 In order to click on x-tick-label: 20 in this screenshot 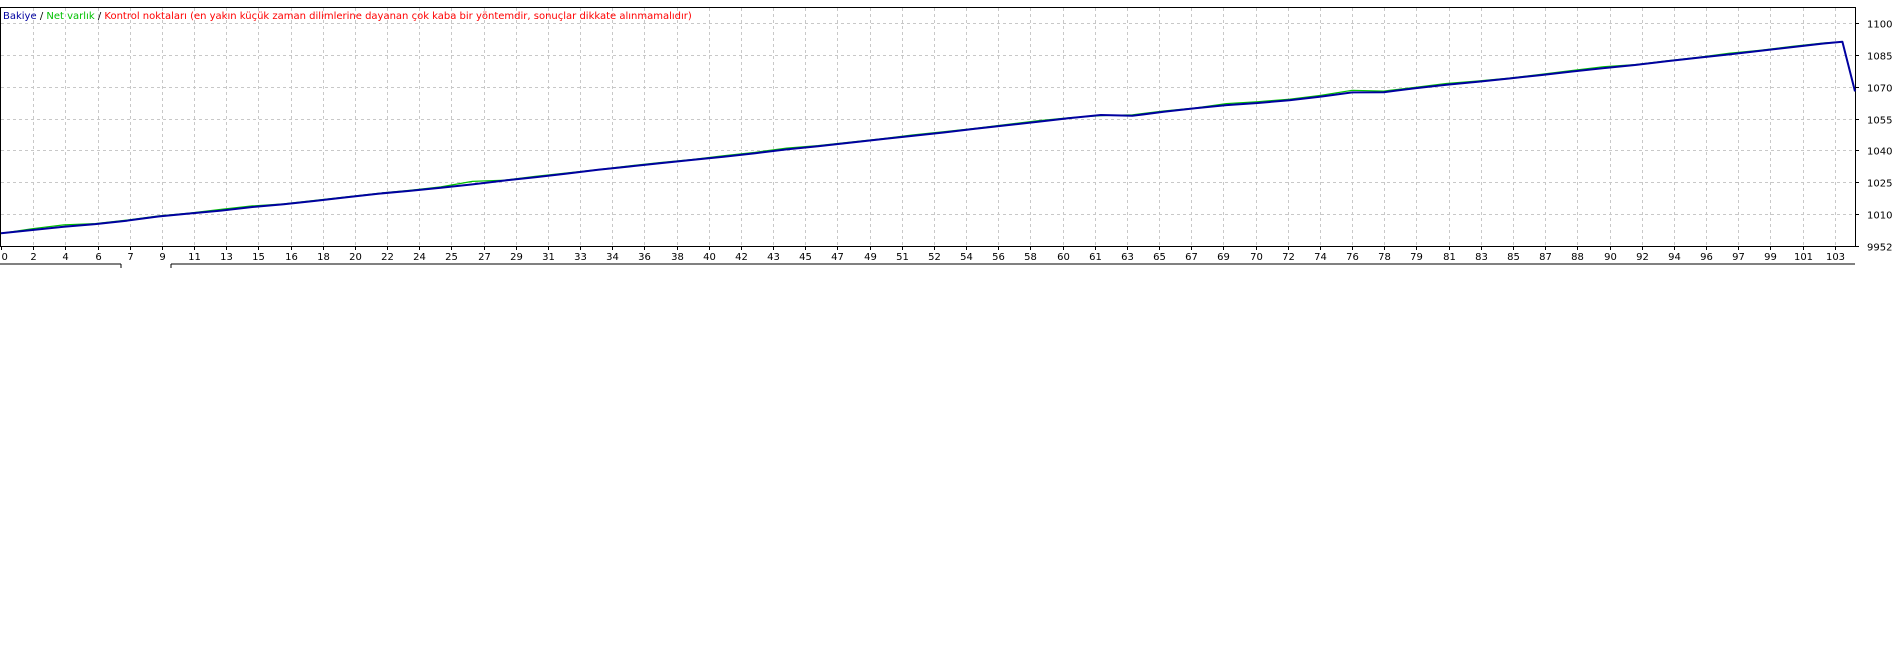, I will do `click(355, 257)`.